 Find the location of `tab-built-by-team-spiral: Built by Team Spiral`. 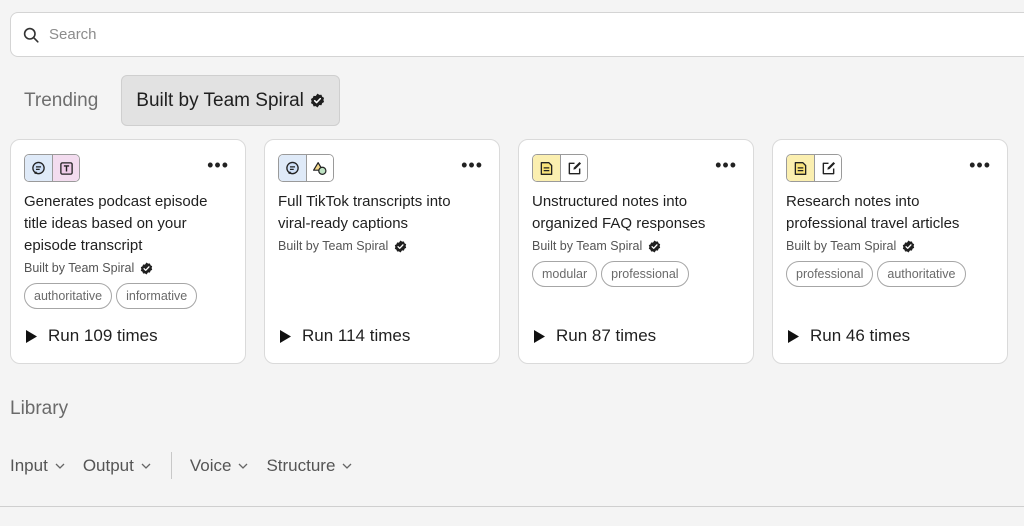

tab-built-by-team-spiral: Built by Team Spiral is located at coordinates (230, 100).